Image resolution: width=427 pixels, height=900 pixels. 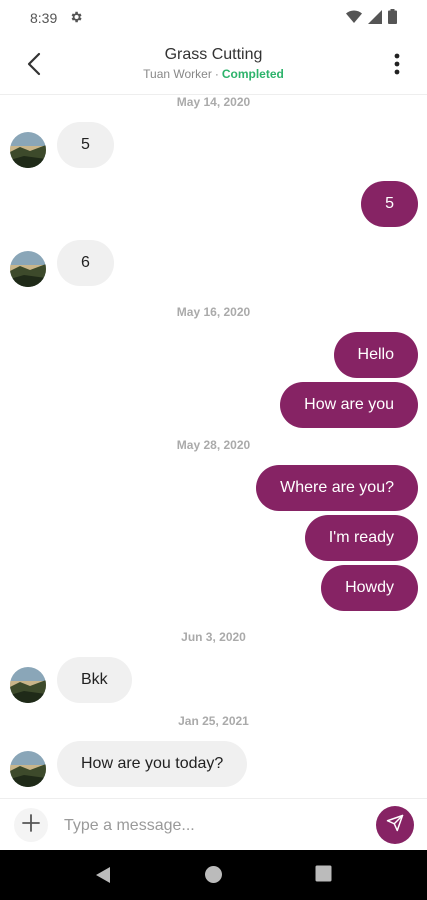 I want to click on message-incoming: 5, so click(x=85, y=145).